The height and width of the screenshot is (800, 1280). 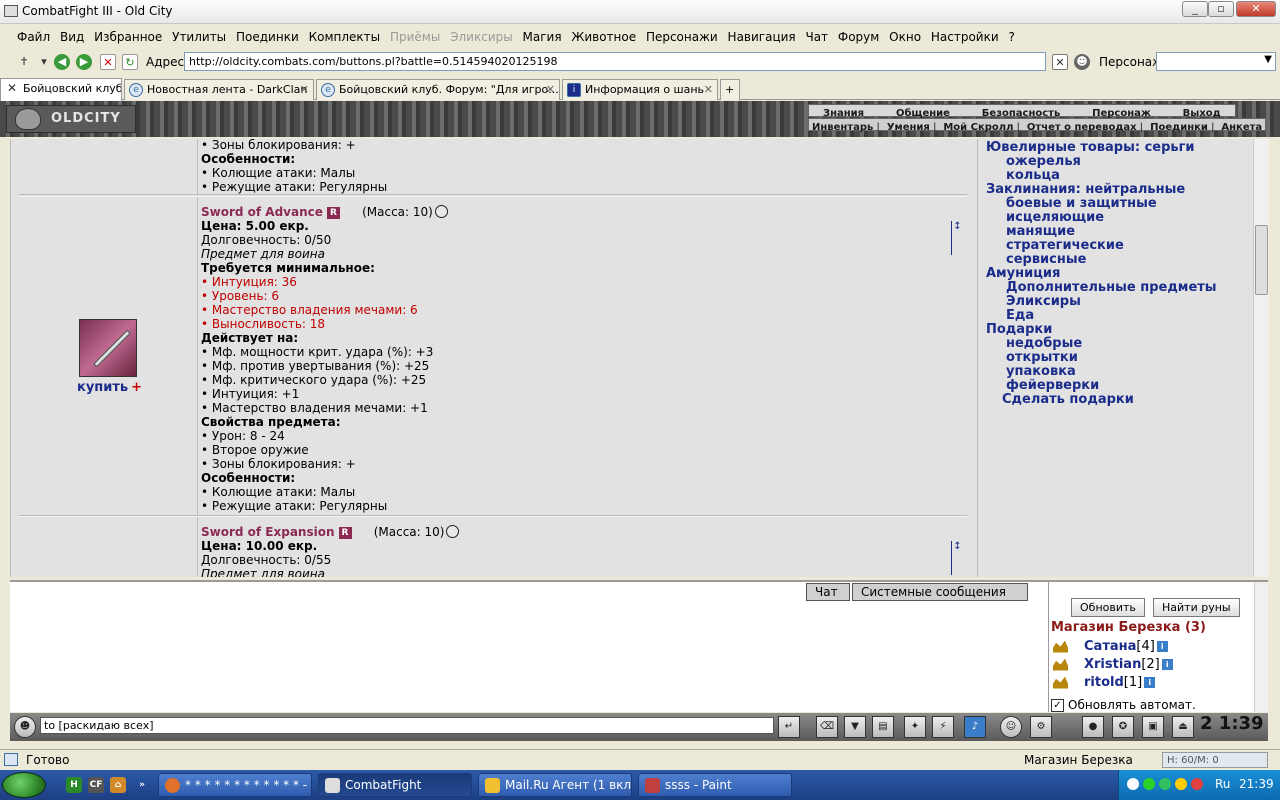 I want to click on persona-icon: ☻, so click(x=1082, y=62).